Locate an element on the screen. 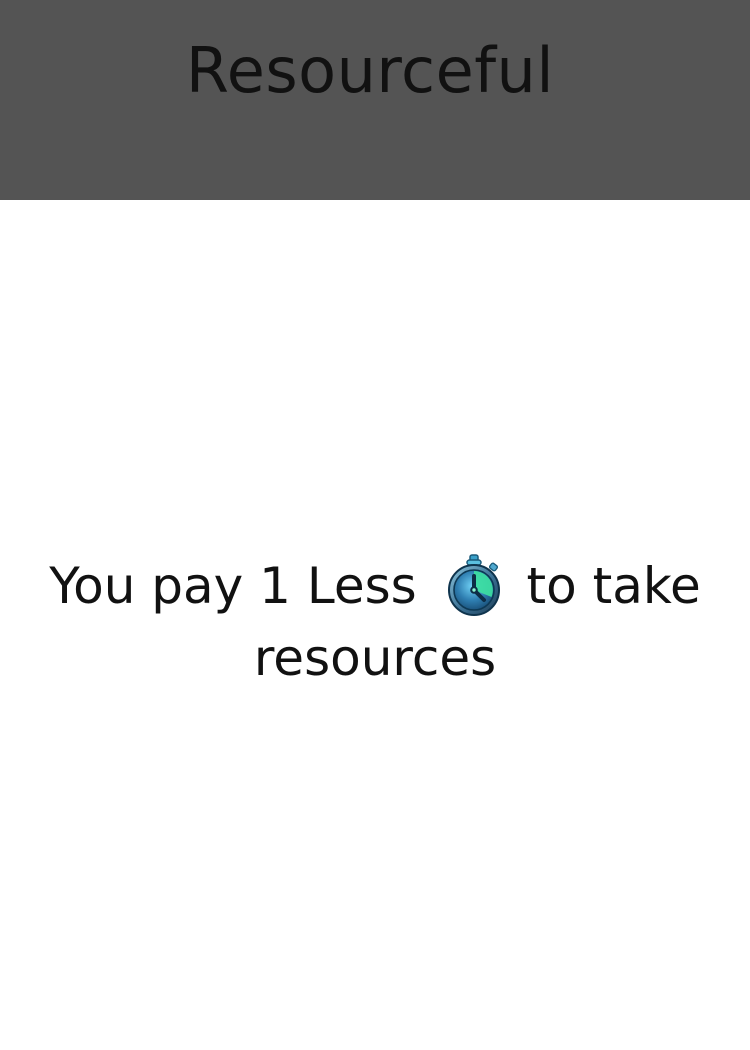 The height and width of the screenshot is (1050, 750). card-title: Resourceful is located at coordinates (370, 70).